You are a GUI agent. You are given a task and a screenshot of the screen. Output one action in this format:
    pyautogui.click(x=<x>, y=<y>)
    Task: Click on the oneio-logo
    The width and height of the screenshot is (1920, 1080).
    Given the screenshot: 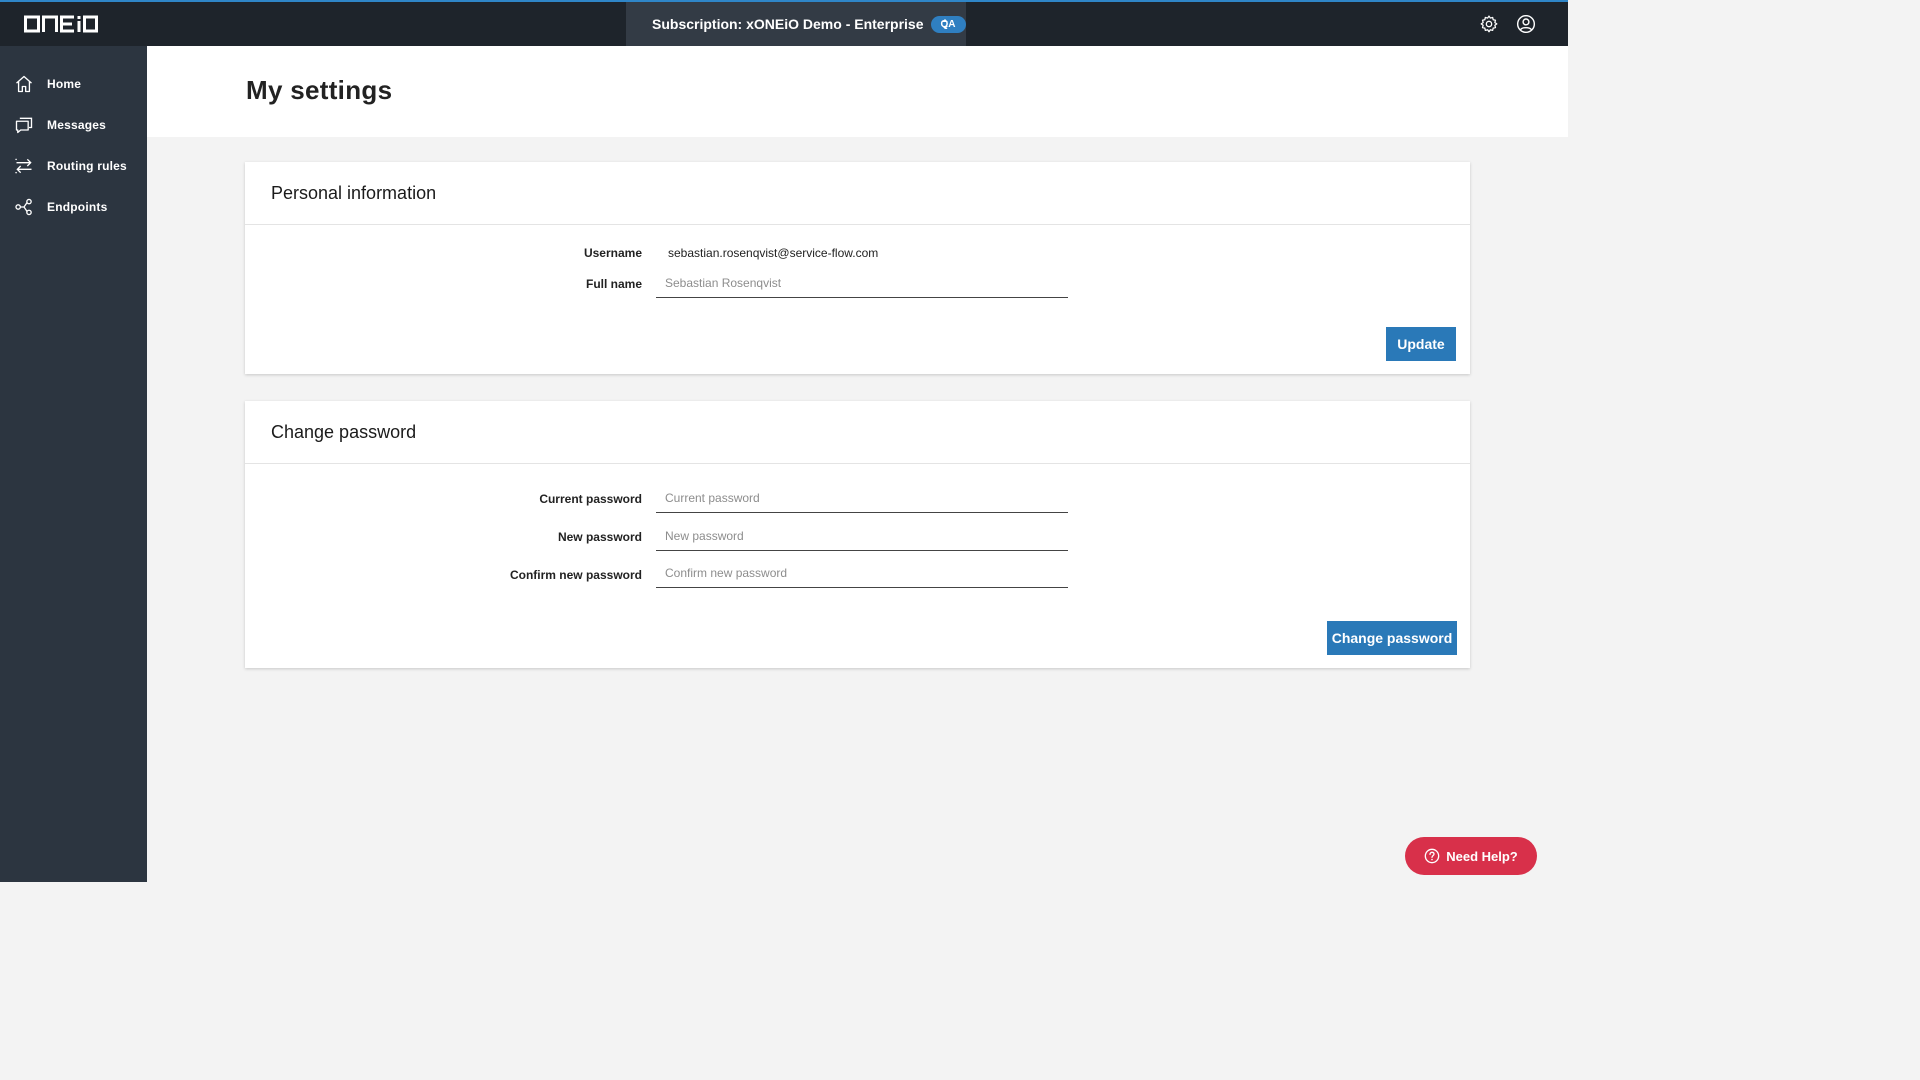 What is the action you would take?
    pyautogui.click(x=61, y=24)
    